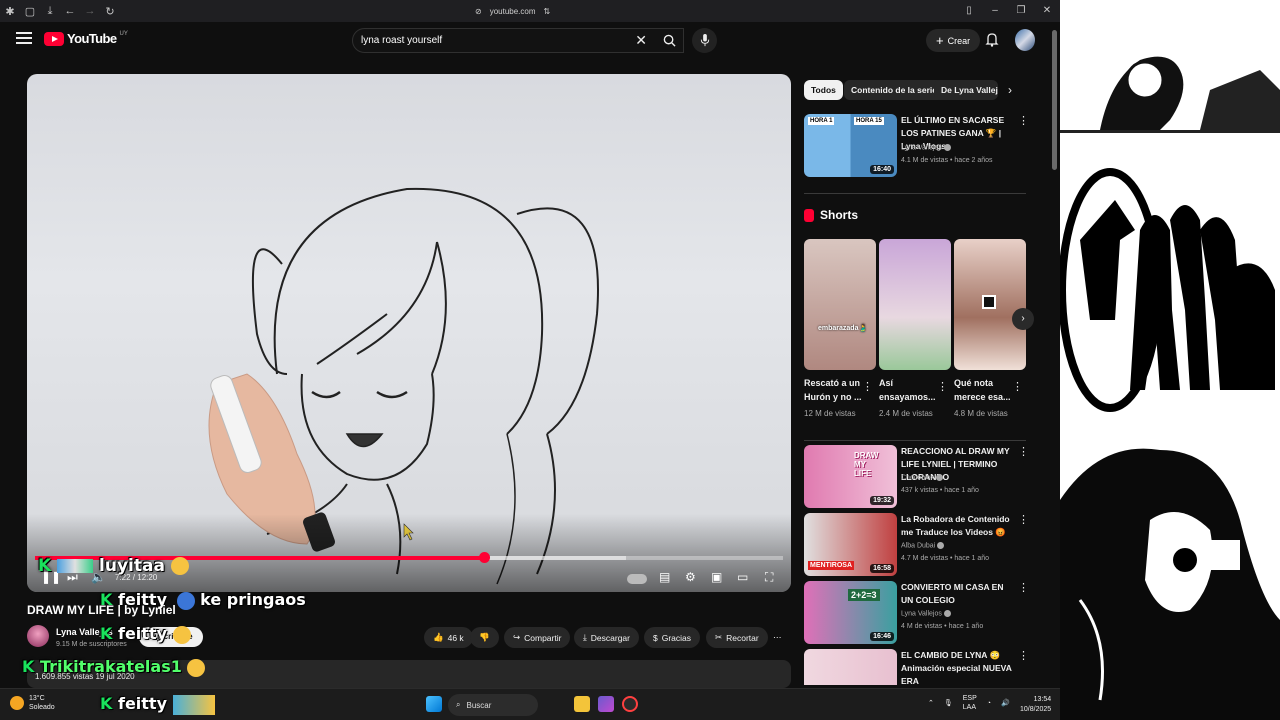 The image size is (1280, 720). Describe the element at coordinates (922, 477) in the screenshot. I see `related-channel: Chocoblox` at that location.